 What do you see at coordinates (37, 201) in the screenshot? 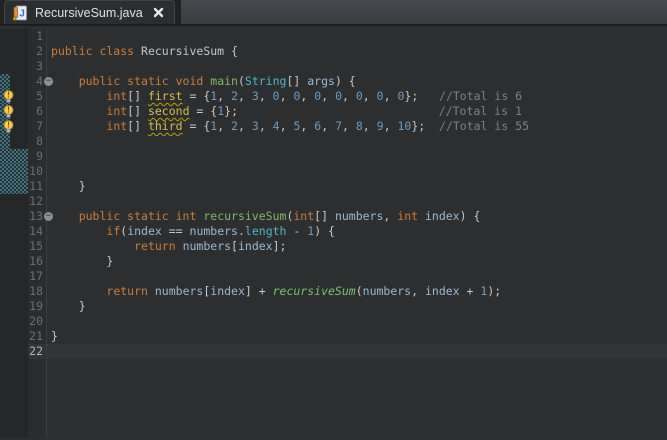
I see `line-number: 12` at bounding box center [37, 201].